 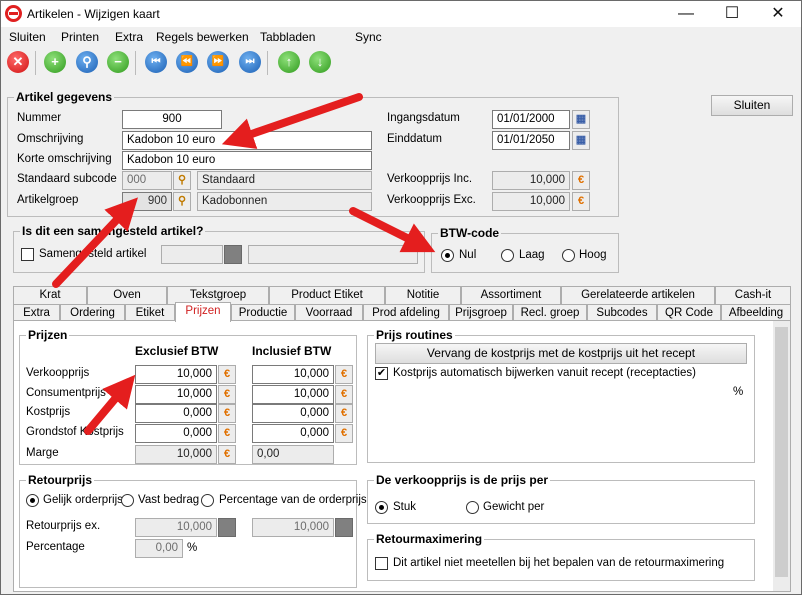 What do you see at coordinates (292, 121) in the screenshot?
I see `arrow-to-omschrijving` at bounding box center [292, 121].